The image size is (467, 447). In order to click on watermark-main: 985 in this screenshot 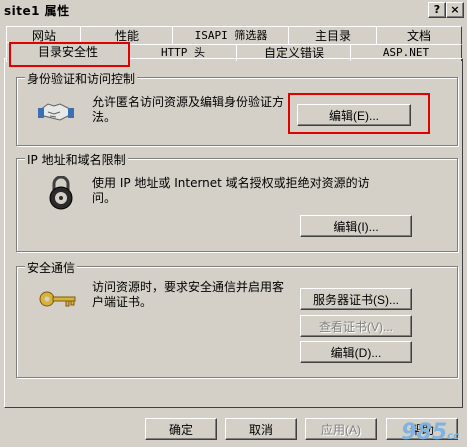, I will do `click(424, 432)`.